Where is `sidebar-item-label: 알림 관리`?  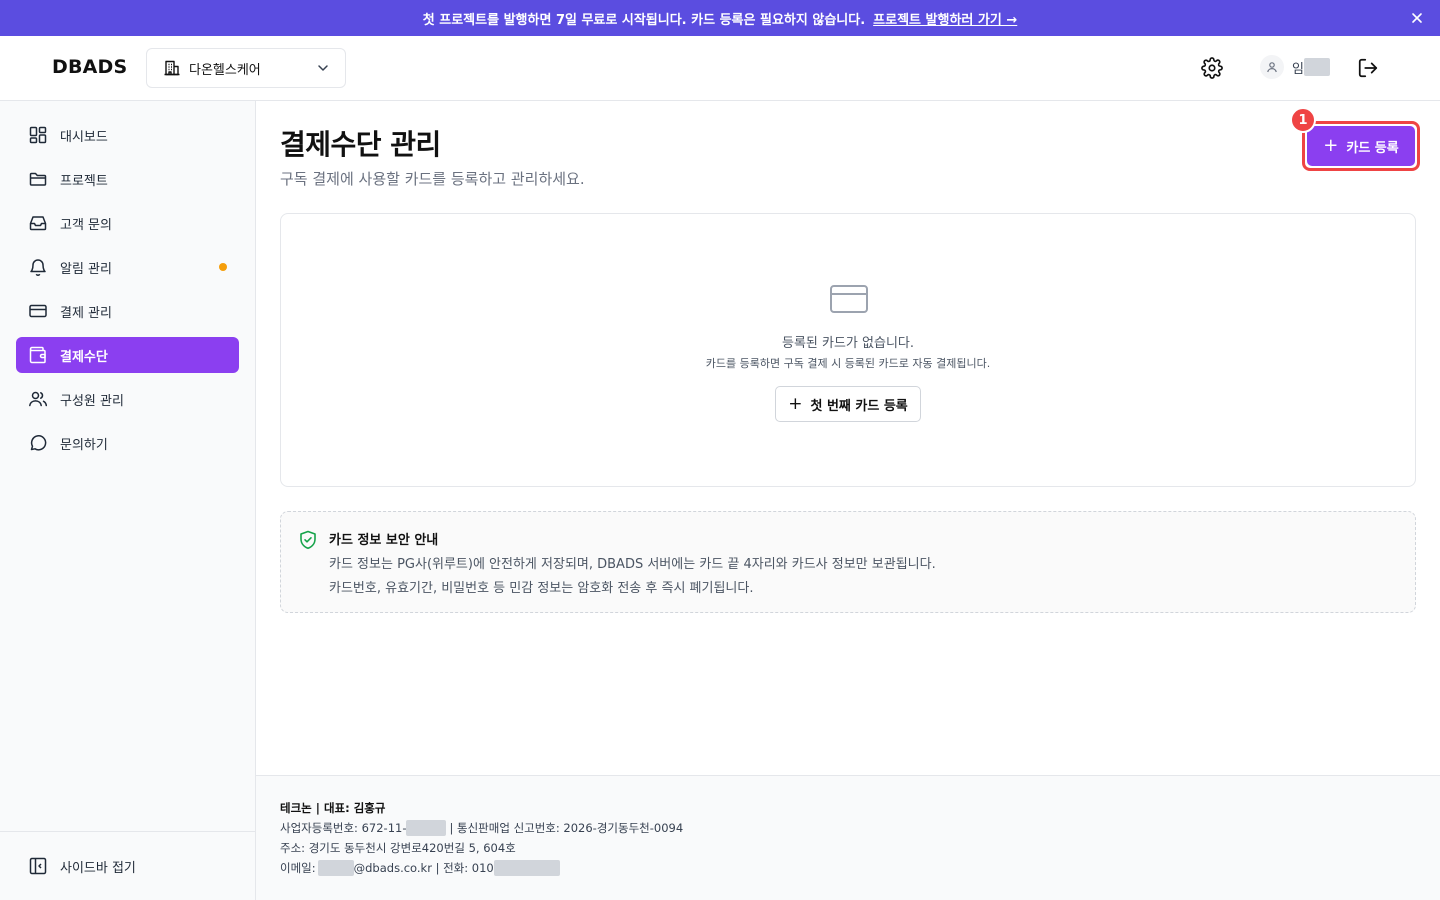 sidebar-item-label: 알림 관리 is located at coordinates (86, 269).